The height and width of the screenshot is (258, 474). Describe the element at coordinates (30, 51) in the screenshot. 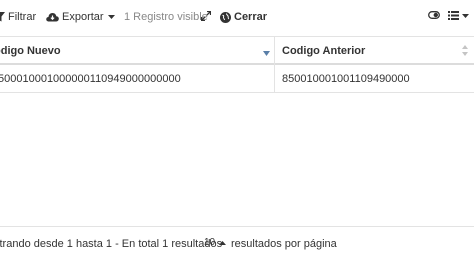

I see `column-header-label: odigo Nuevo` at that location.